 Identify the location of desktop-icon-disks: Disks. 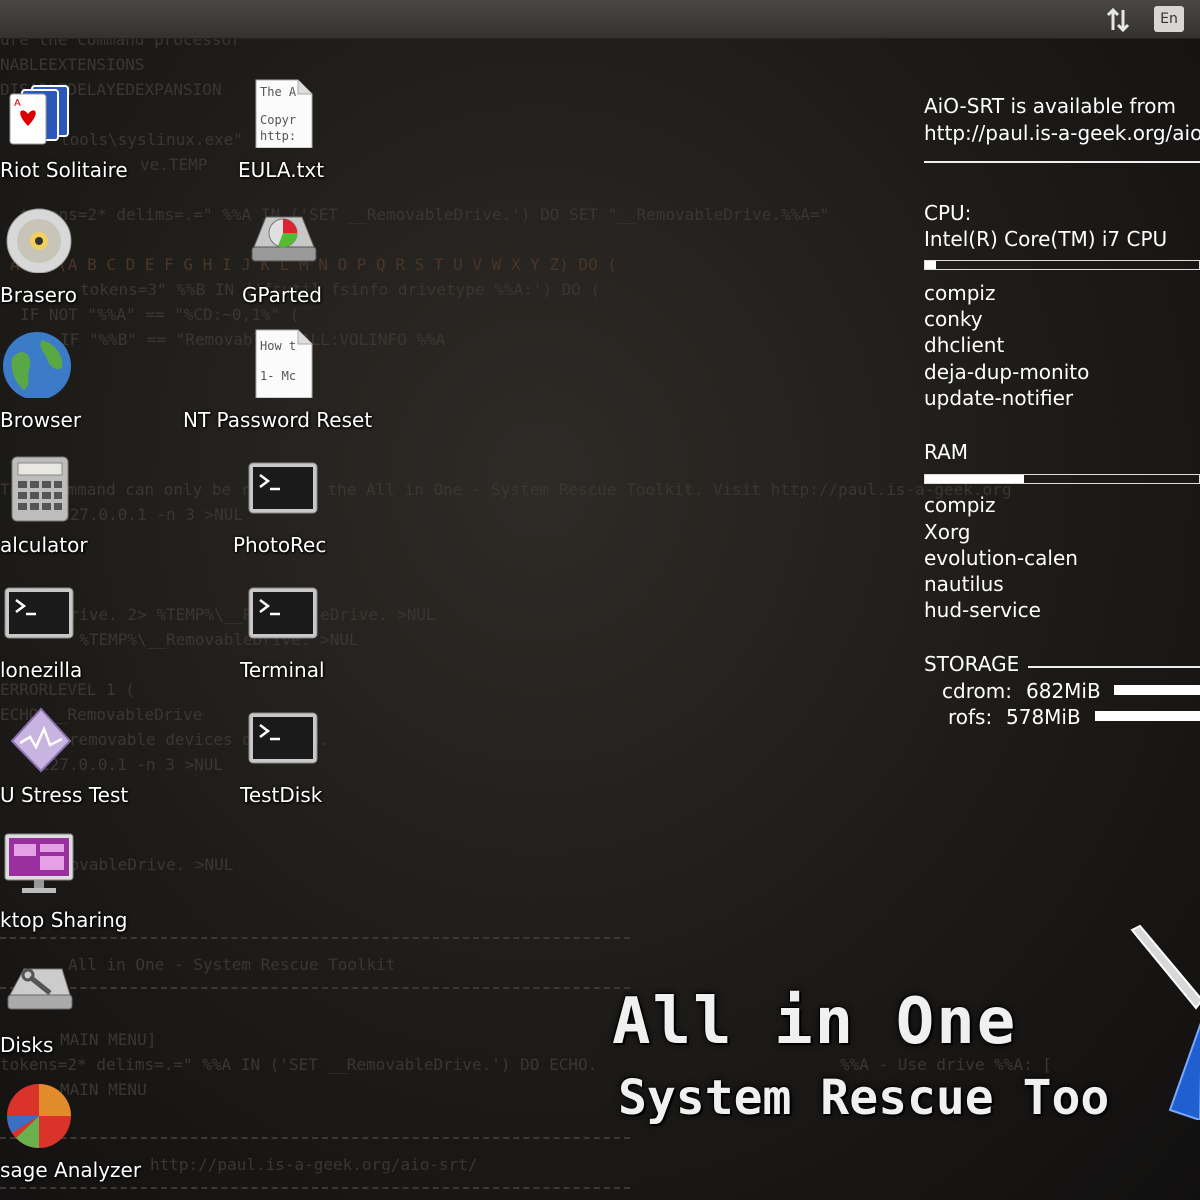
(85, 1005).